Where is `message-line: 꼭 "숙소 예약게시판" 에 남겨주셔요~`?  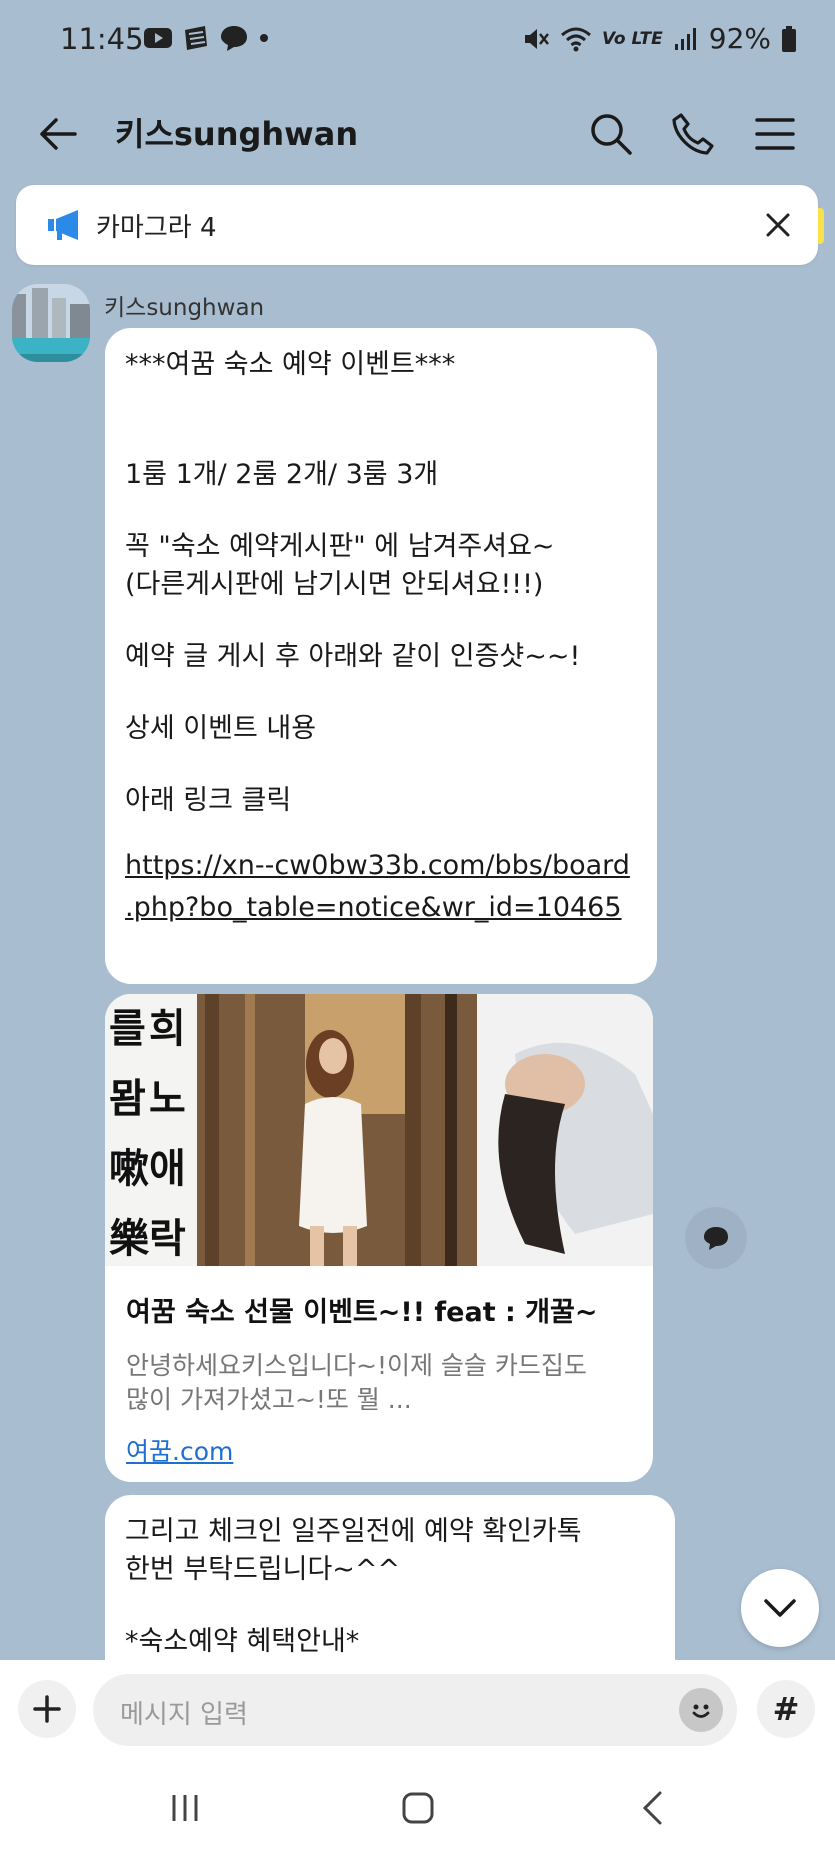
message-line: 꼭 "숙소 예약게시판" 에 남겨주셔요~ is located at coordinates (340, 546).